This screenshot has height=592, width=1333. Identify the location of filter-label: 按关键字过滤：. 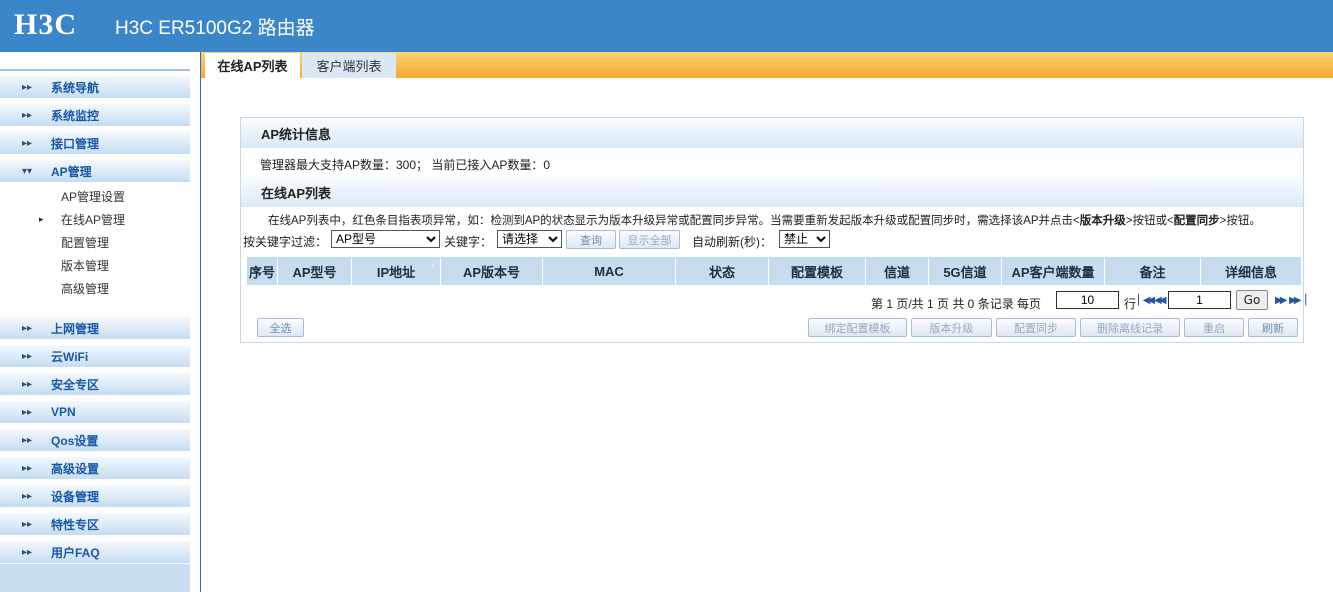
(285, 242).